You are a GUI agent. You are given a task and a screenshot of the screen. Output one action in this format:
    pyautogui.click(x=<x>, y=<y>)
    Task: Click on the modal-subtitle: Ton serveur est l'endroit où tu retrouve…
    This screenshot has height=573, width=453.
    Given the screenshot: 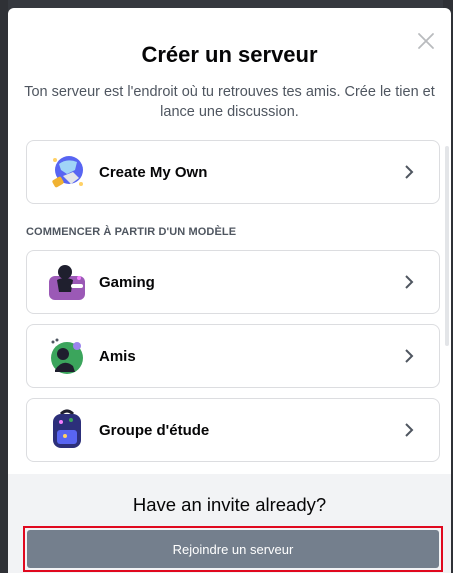 What is the action you would take?
    pyautogui.click(x=229, y=102)
    